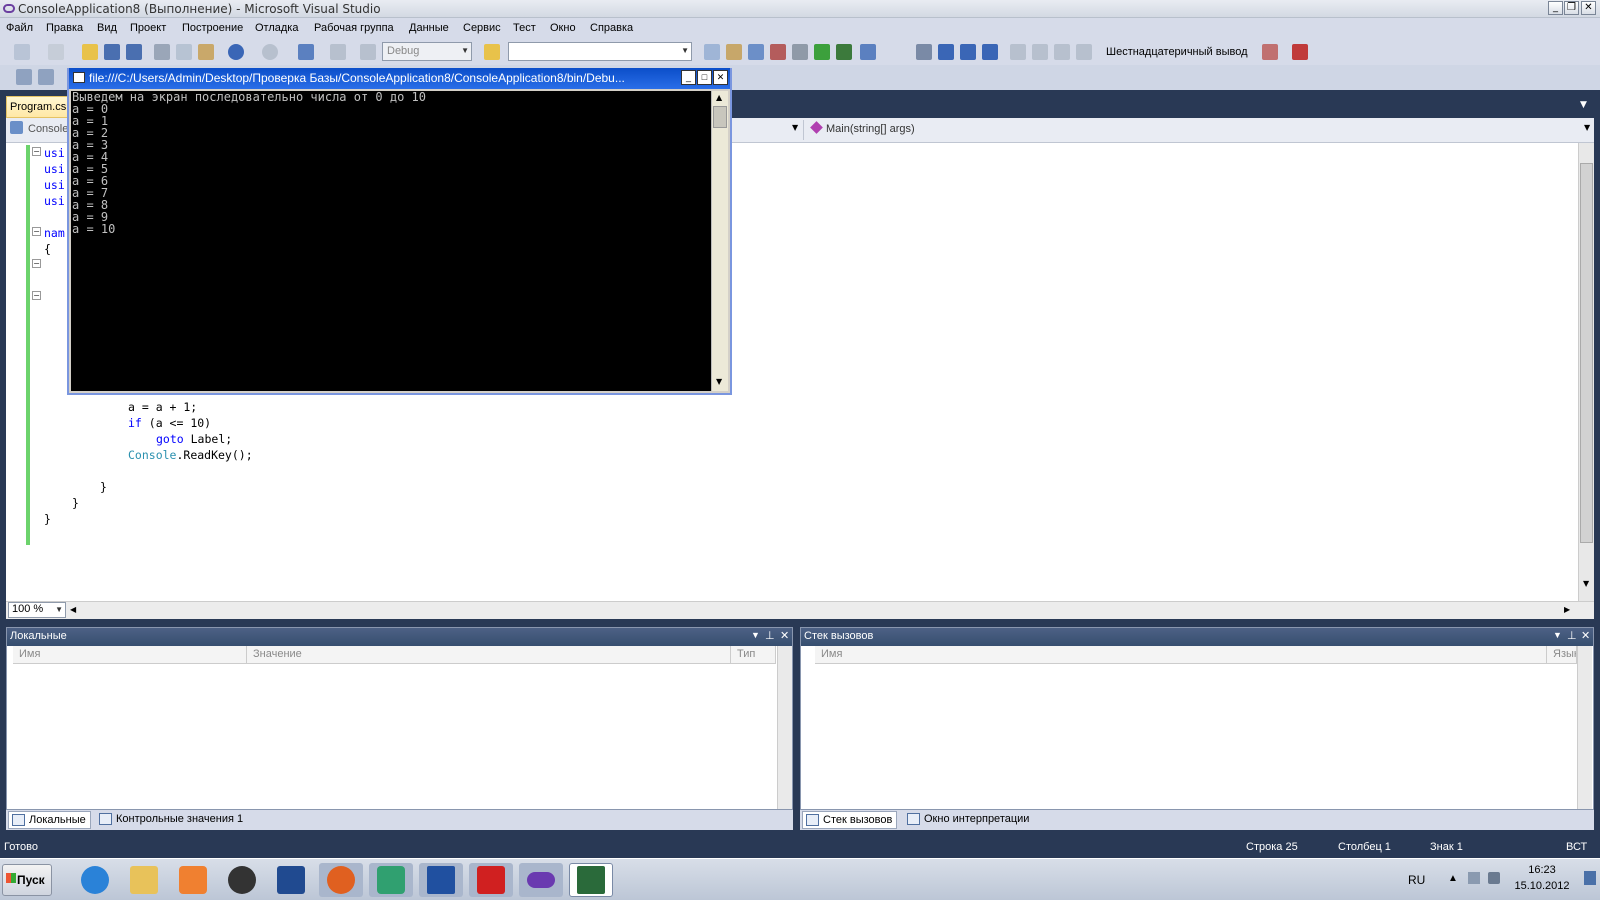  Describe the element at coordinates (1300, 52) in the screenshot. I see `breakpoints-icon` at that location.